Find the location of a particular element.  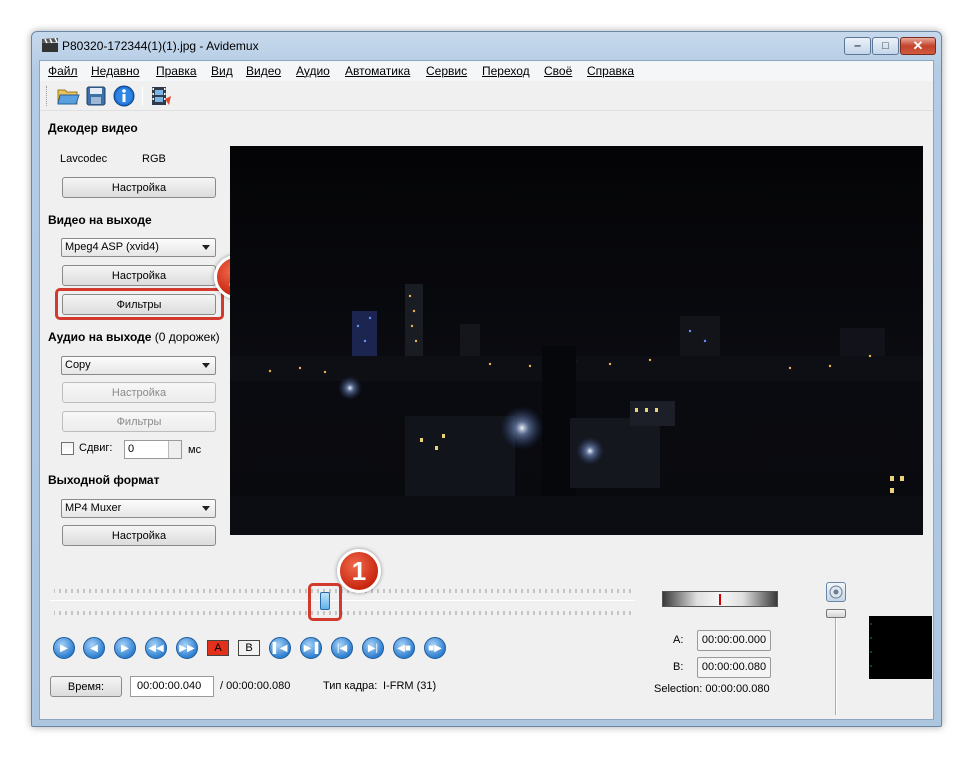

black-frame-back-icon: ◀■ is located at coordinates (404, 648).